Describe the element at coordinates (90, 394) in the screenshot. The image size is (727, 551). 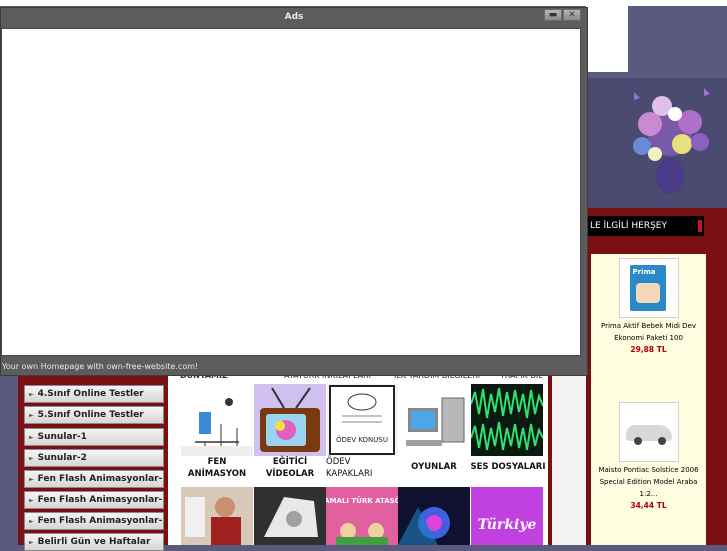
I see `sidebar-item-label: 4.Sınıf Online Testler` at that location.